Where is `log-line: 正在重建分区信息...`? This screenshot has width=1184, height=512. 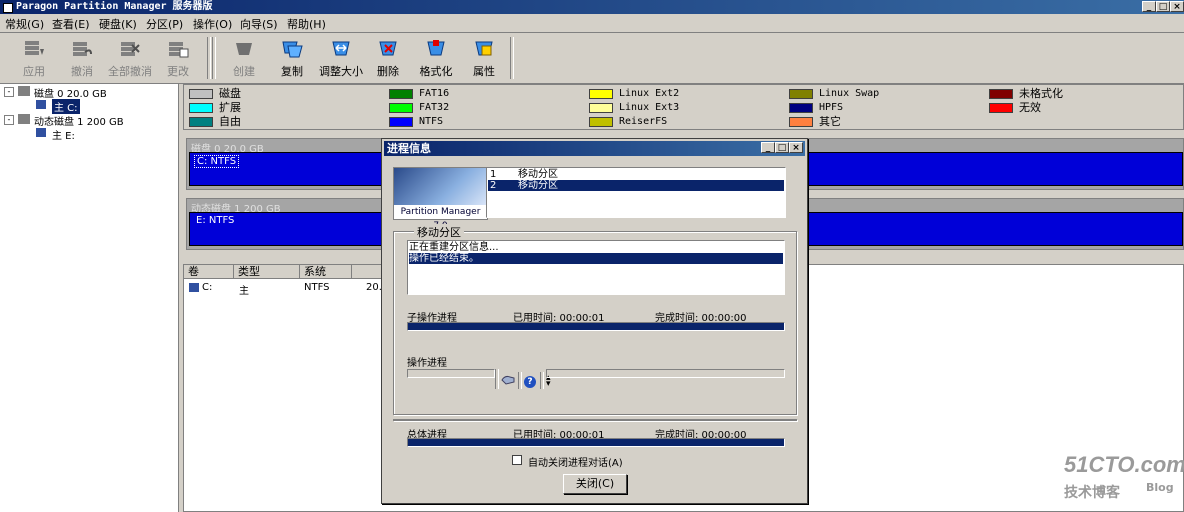 log-line: 正在重建分区信息... is located at coordinates (454, 247).